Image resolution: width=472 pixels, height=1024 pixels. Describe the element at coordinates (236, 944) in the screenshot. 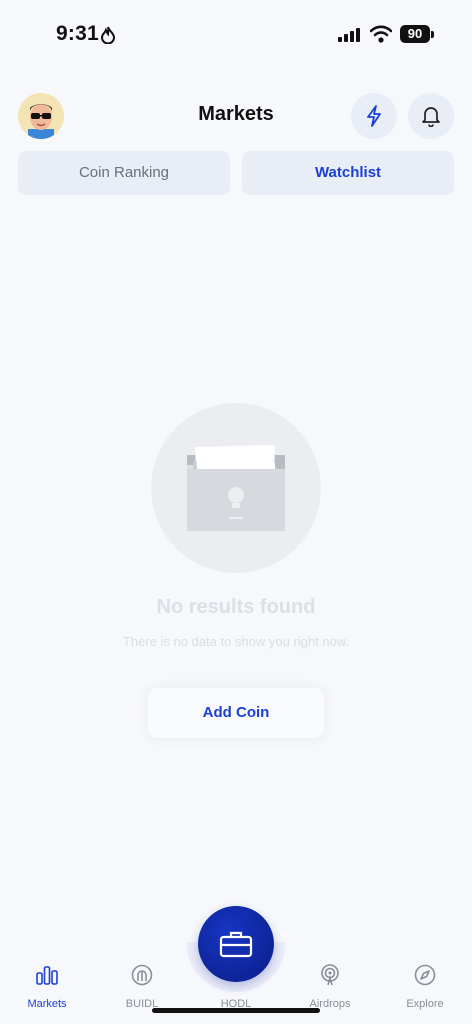

I see `briefcase-icon` at that location.